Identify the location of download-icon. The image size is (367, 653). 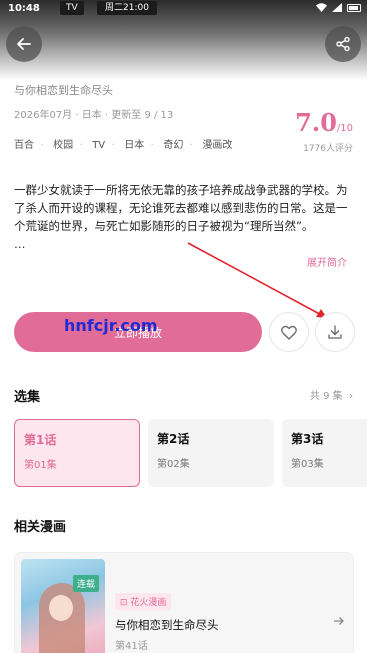
(335, 332).